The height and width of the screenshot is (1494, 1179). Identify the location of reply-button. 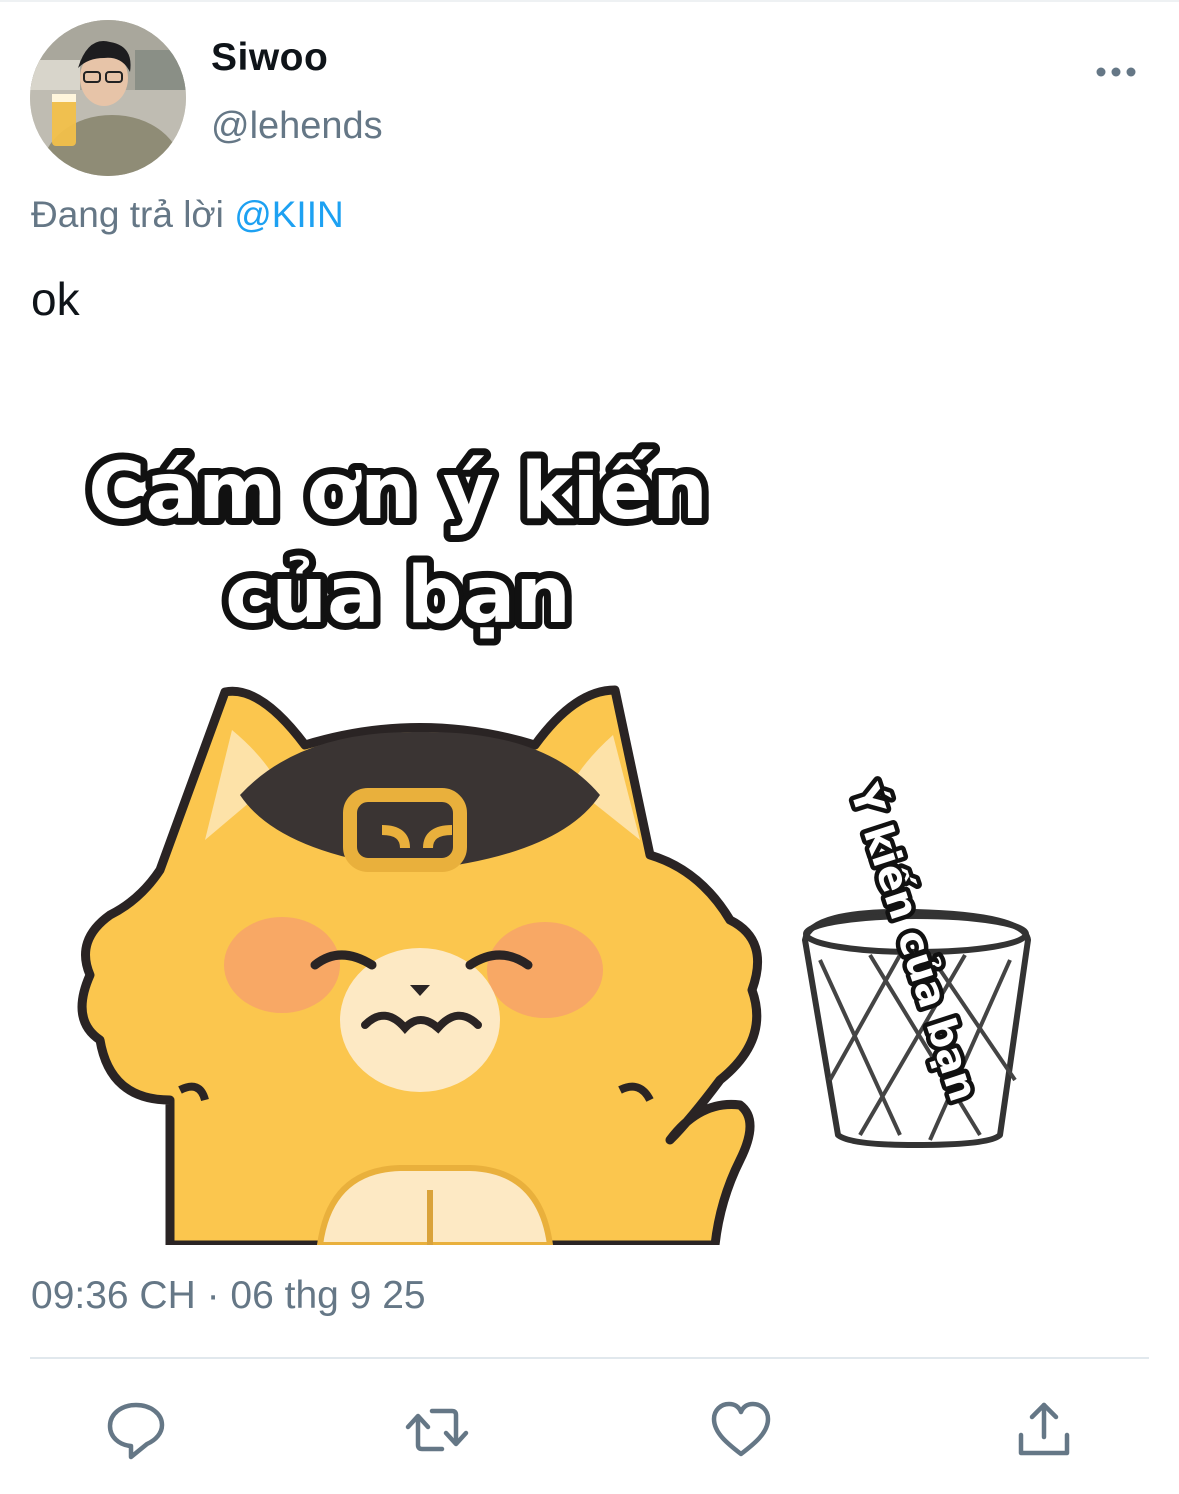
(136, 1430).